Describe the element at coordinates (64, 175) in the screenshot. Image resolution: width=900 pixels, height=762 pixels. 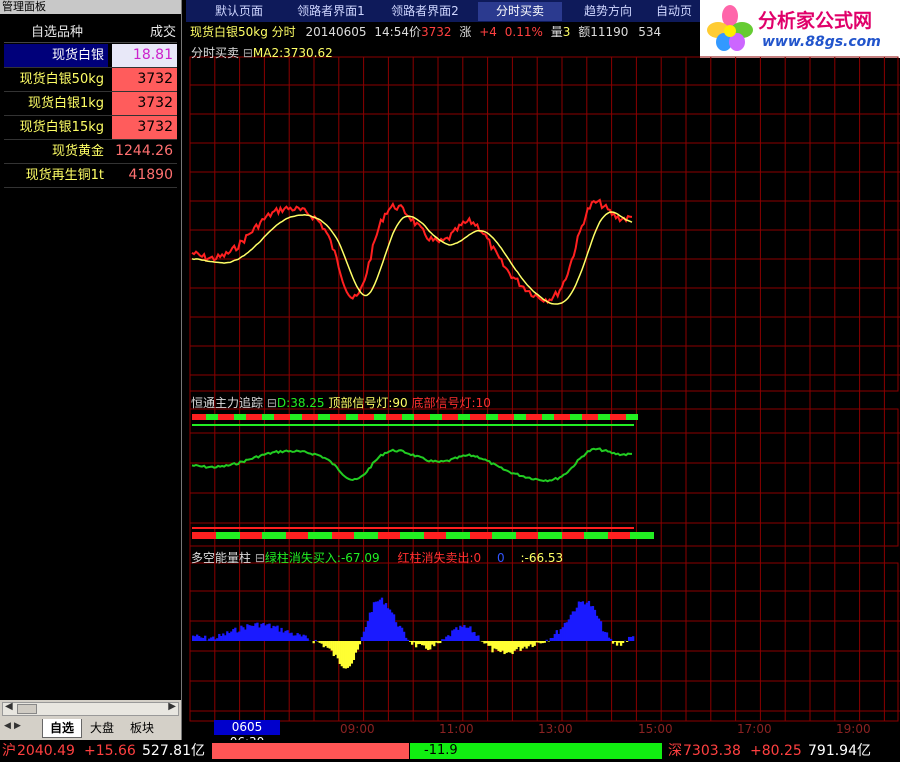
I see `row-name: 现货再生铜1t` at that location.